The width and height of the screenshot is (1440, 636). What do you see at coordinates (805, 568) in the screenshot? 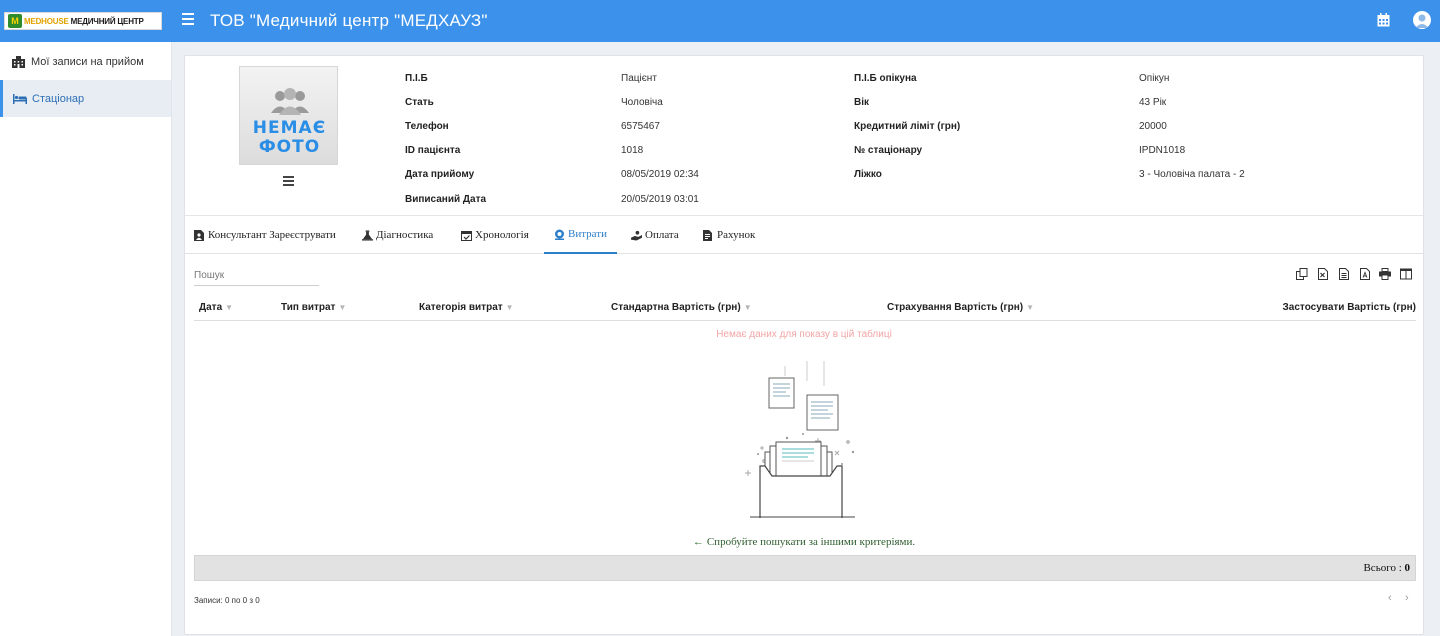
I see `total-bar: Всього : 0` at bounding box center [805, 568].